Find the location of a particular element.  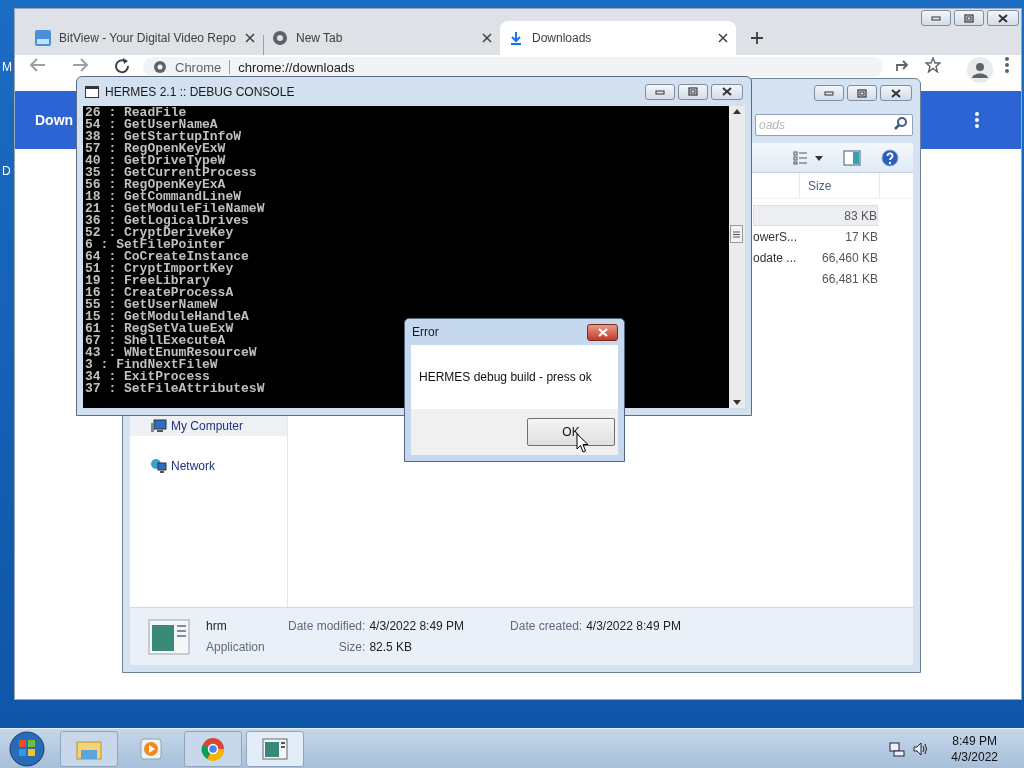

console-line: 15 : GetModuleHandleA is located at coordinates (167, 317).